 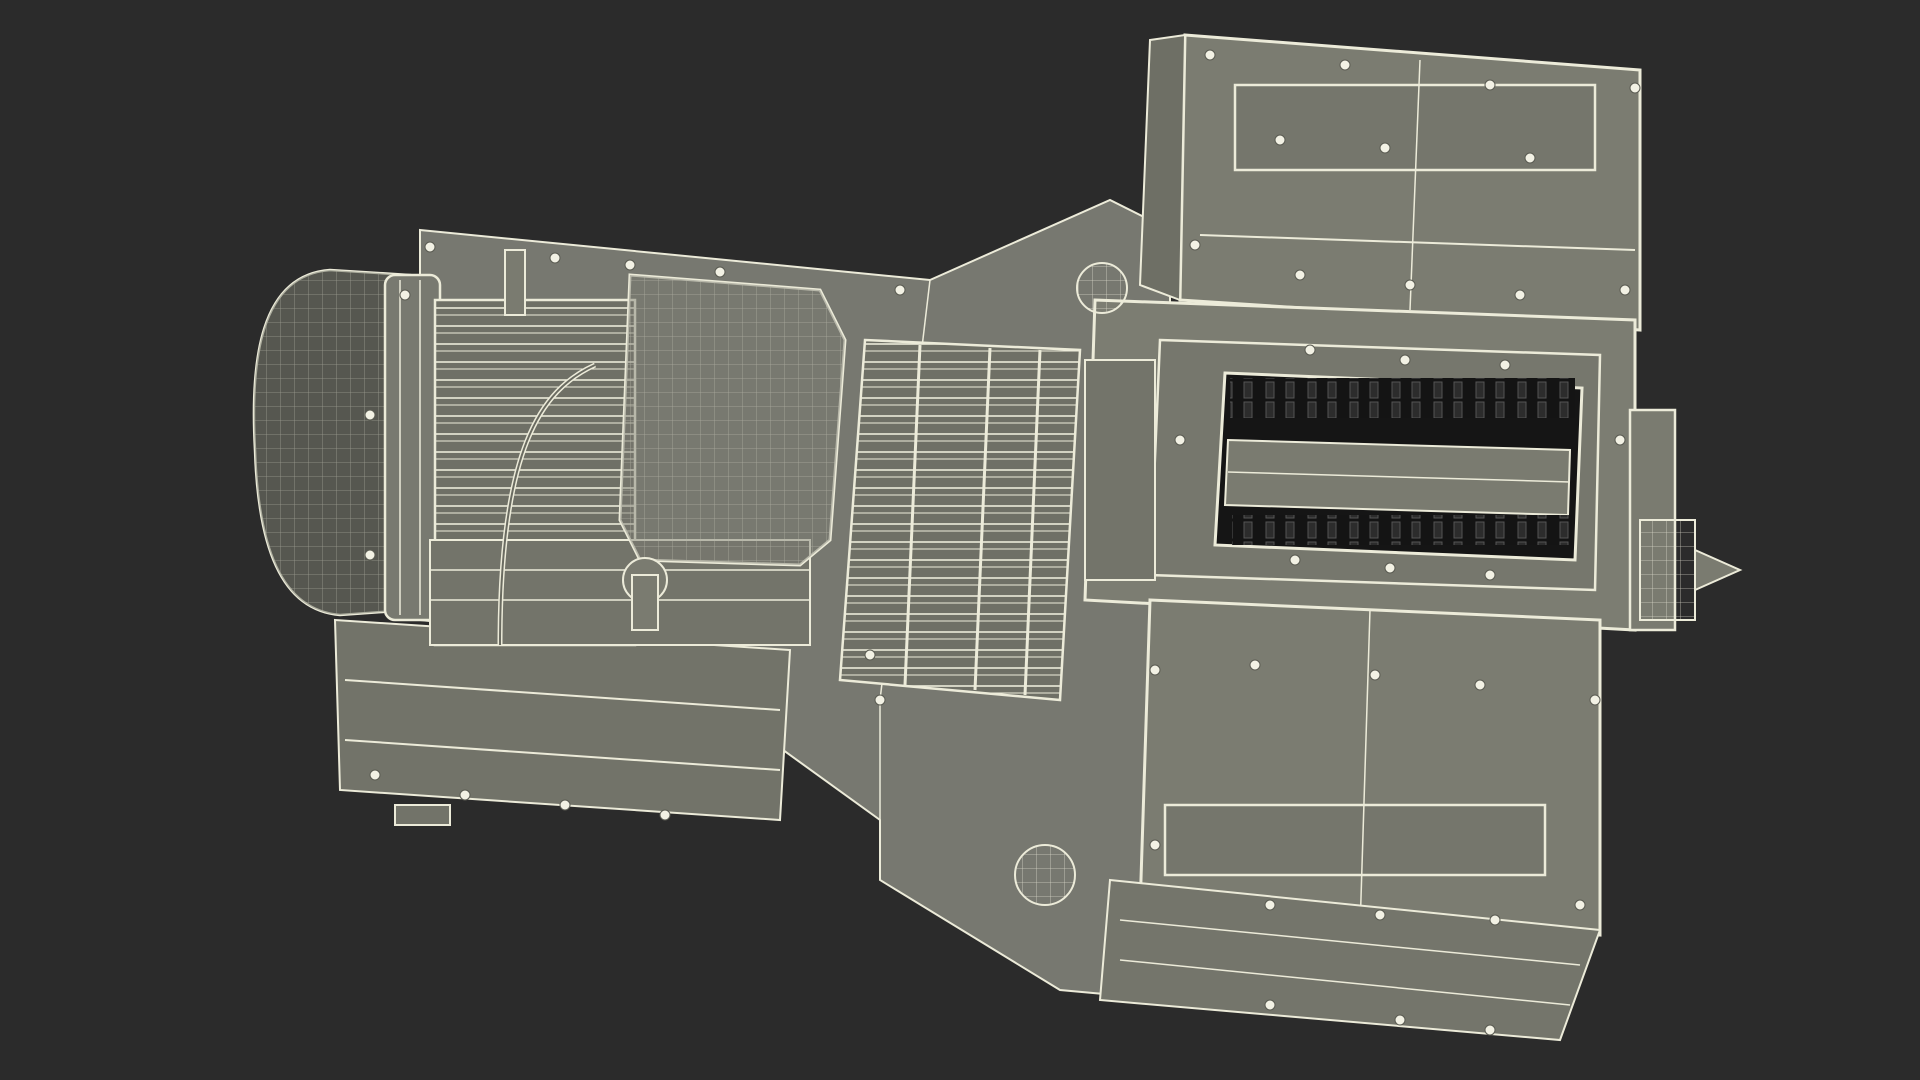 What do you see at coordinates (1398, 466) in the screenshot?
I see `rotor-chamber` at bounding box center [1398, 466].